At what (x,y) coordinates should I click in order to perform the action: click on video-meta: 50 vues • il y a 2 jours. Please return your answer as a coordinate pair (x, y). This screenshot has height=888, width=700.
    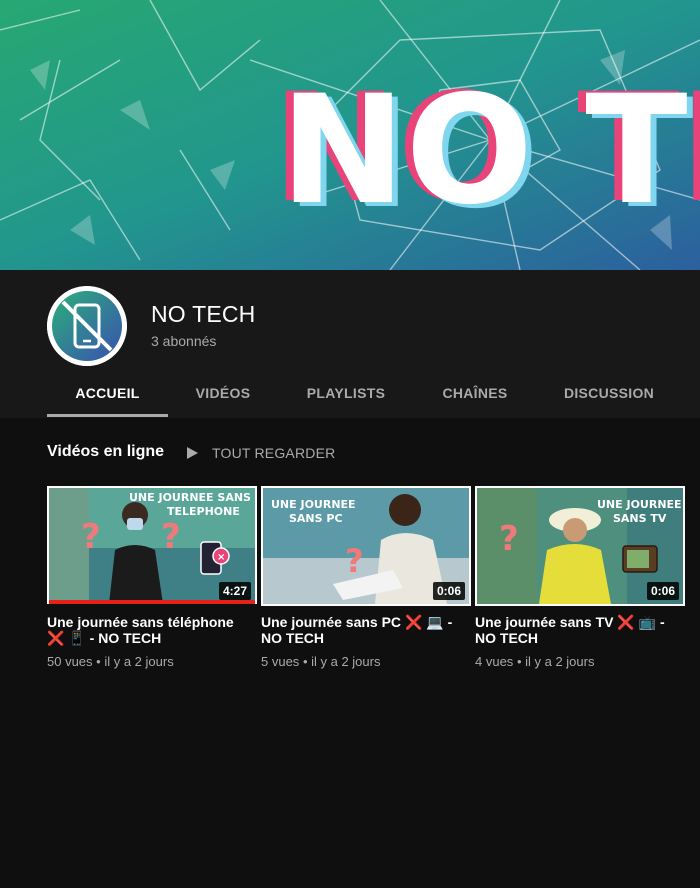
    Looking at the image, I should click on (152, 661).